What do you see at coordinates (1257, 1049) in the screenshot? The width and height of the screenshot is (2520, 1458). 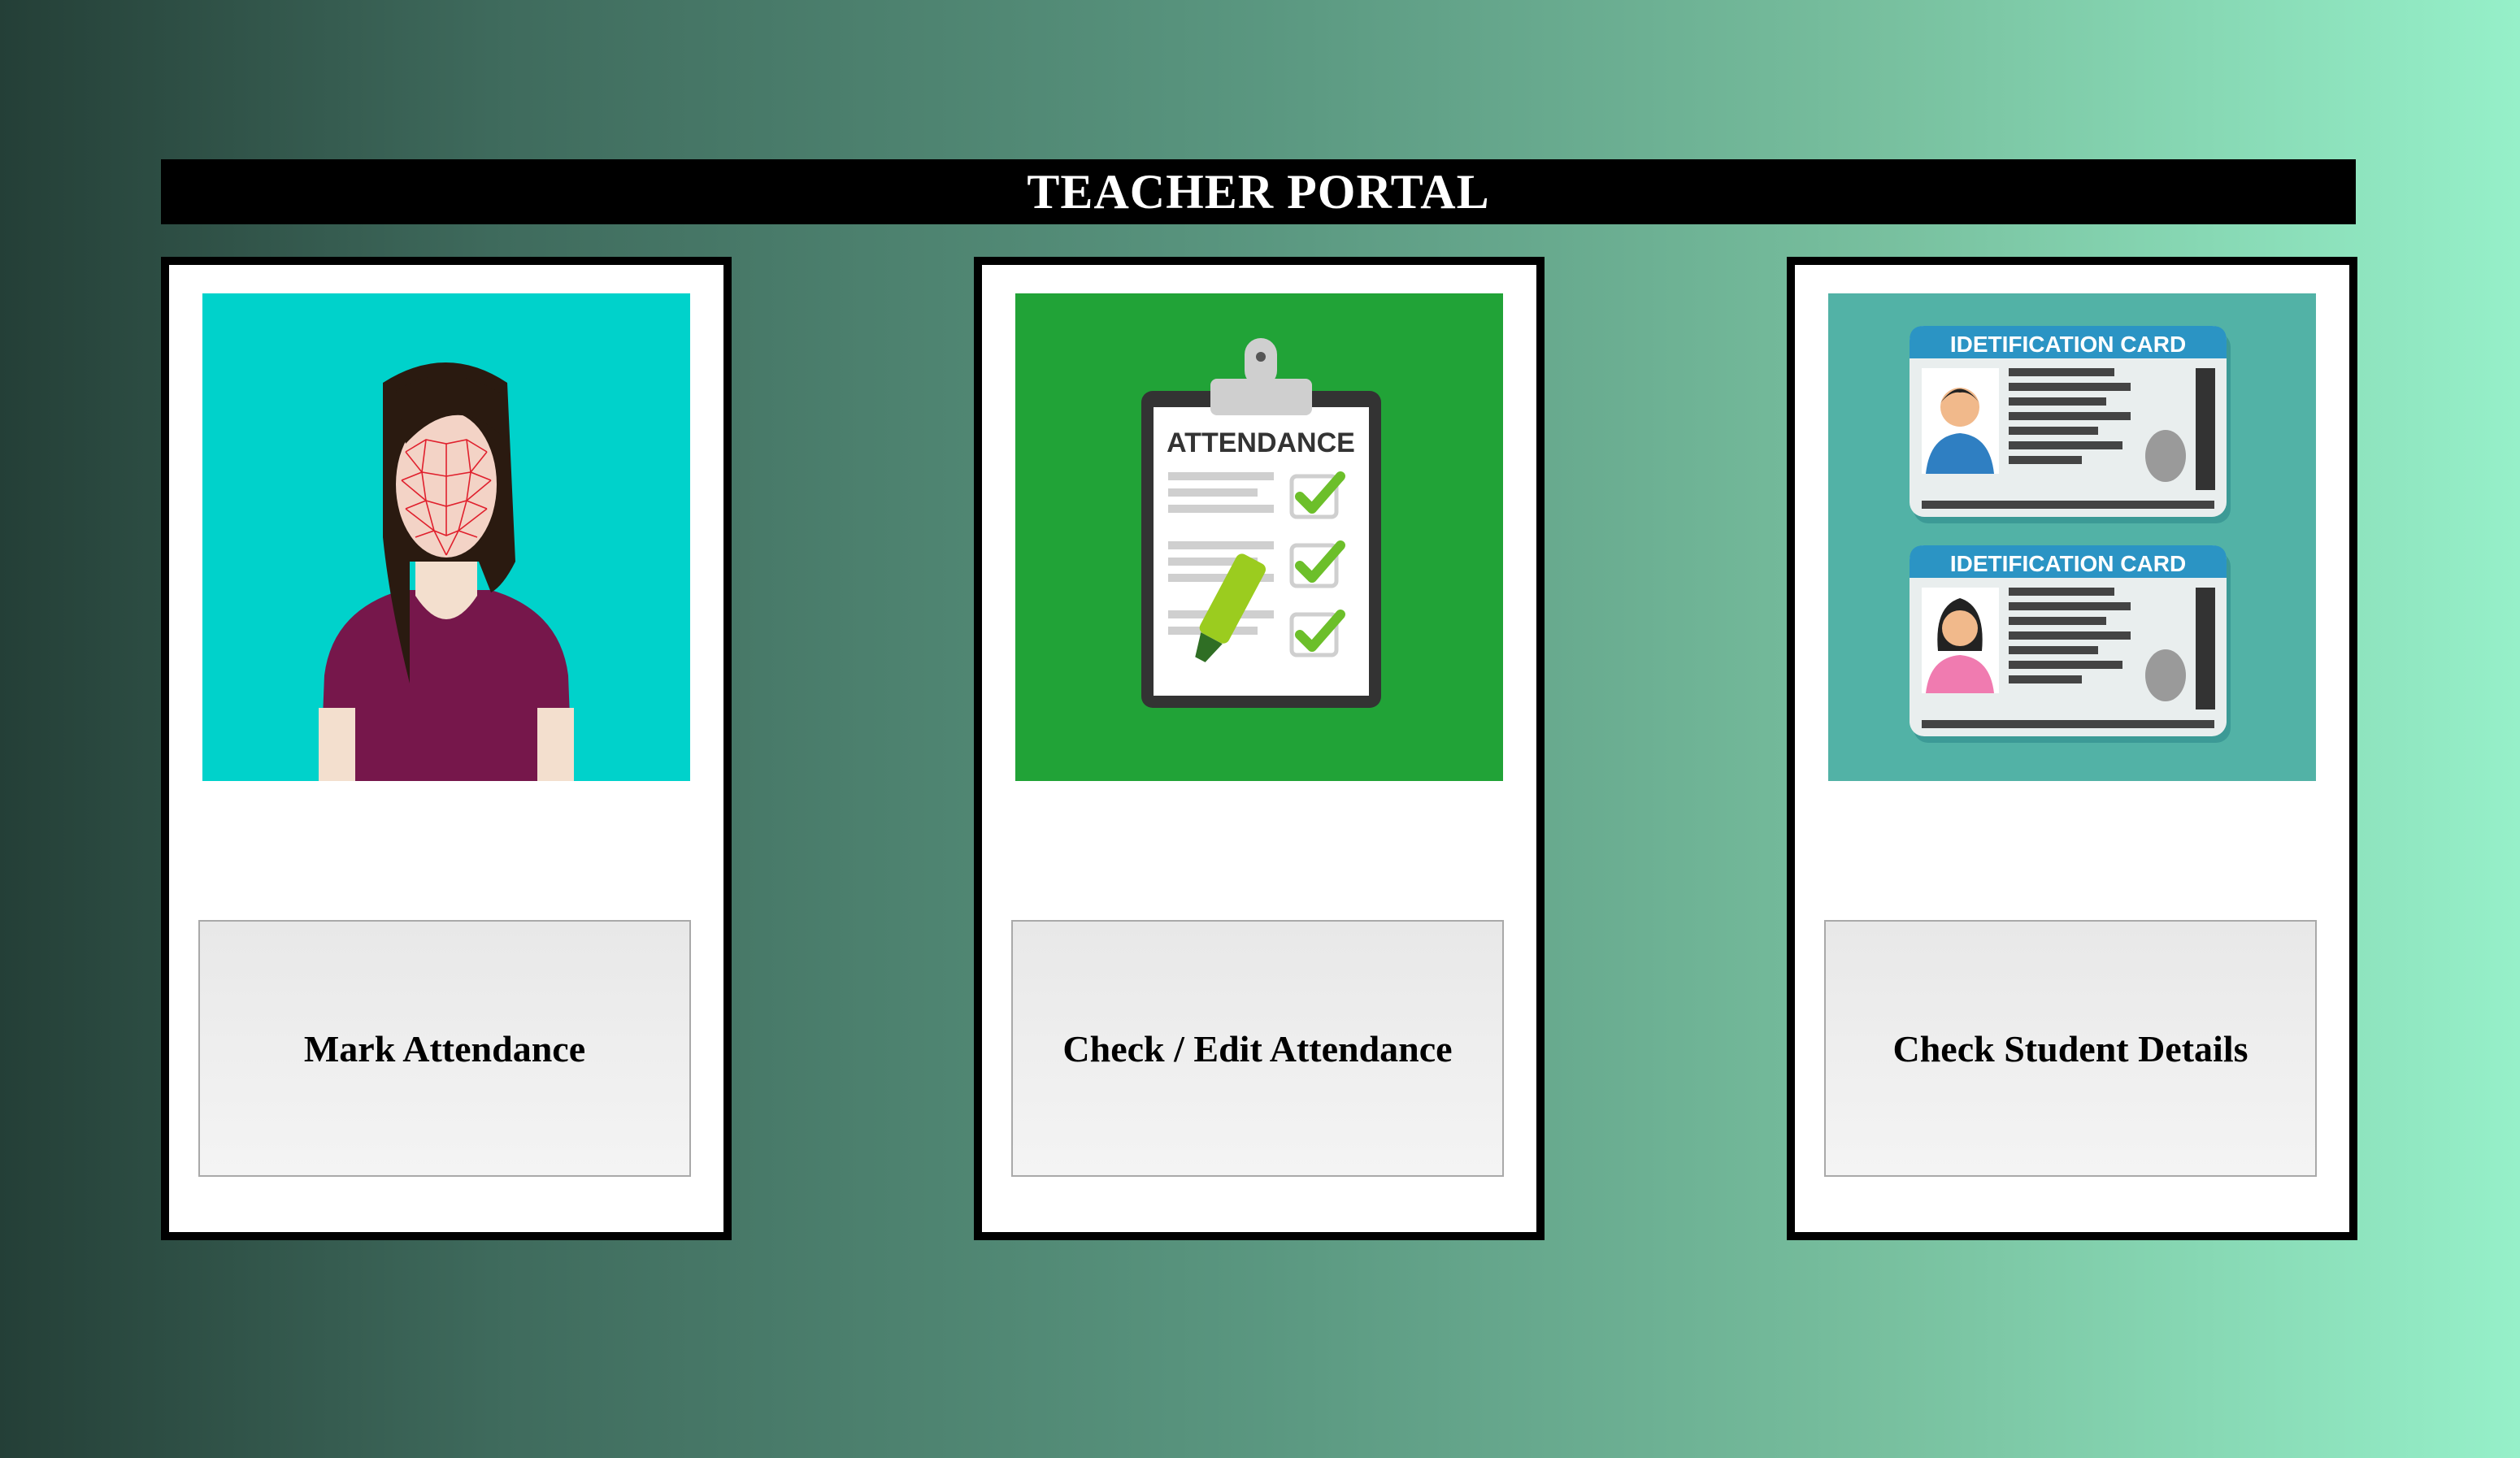 I see `check-edit-attendance-button: Check / Edit Attendance` at bounding box center [1257, 1049].